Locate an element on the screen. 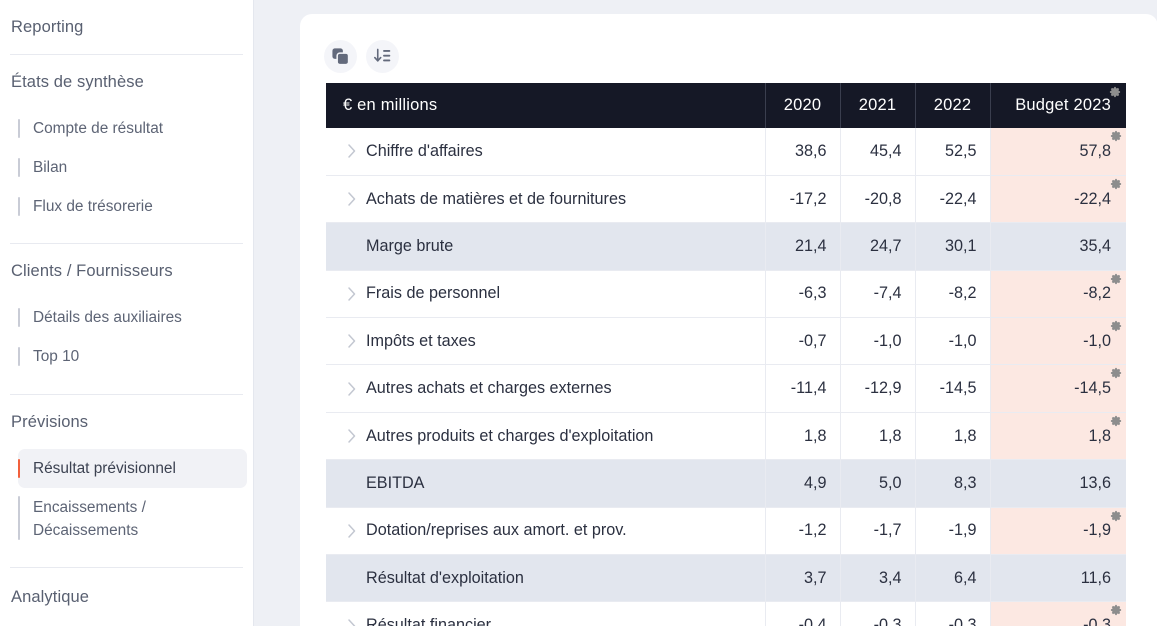 This screenshot has width=1157, height=626. value-cell-2021: -0,3 is located at coordinates (877, 613).